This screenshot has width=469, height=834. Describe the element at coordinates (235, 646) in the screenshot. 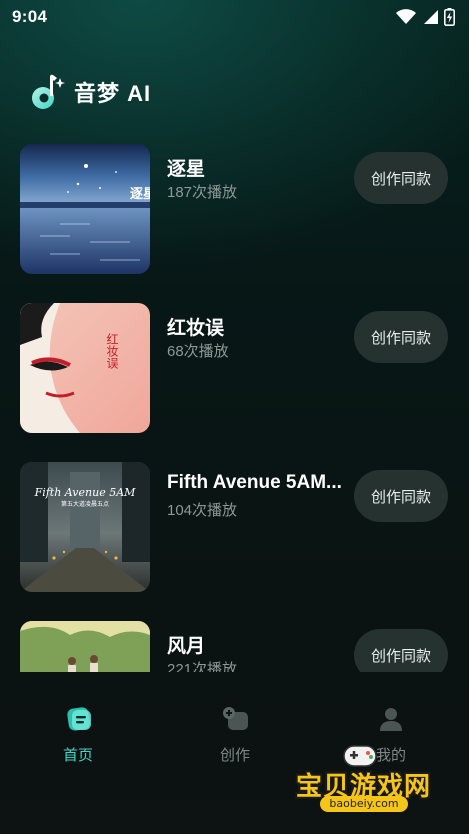

I see `song-item: 风月 221次播放 创作同款` at that location.